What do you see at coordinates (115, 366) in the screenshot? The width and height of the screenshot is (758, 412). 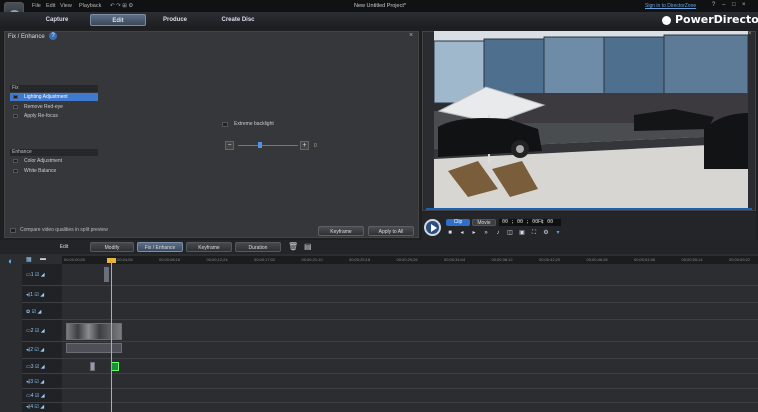 I see `timeline-clip-selected` at bounding box center [115, 366].